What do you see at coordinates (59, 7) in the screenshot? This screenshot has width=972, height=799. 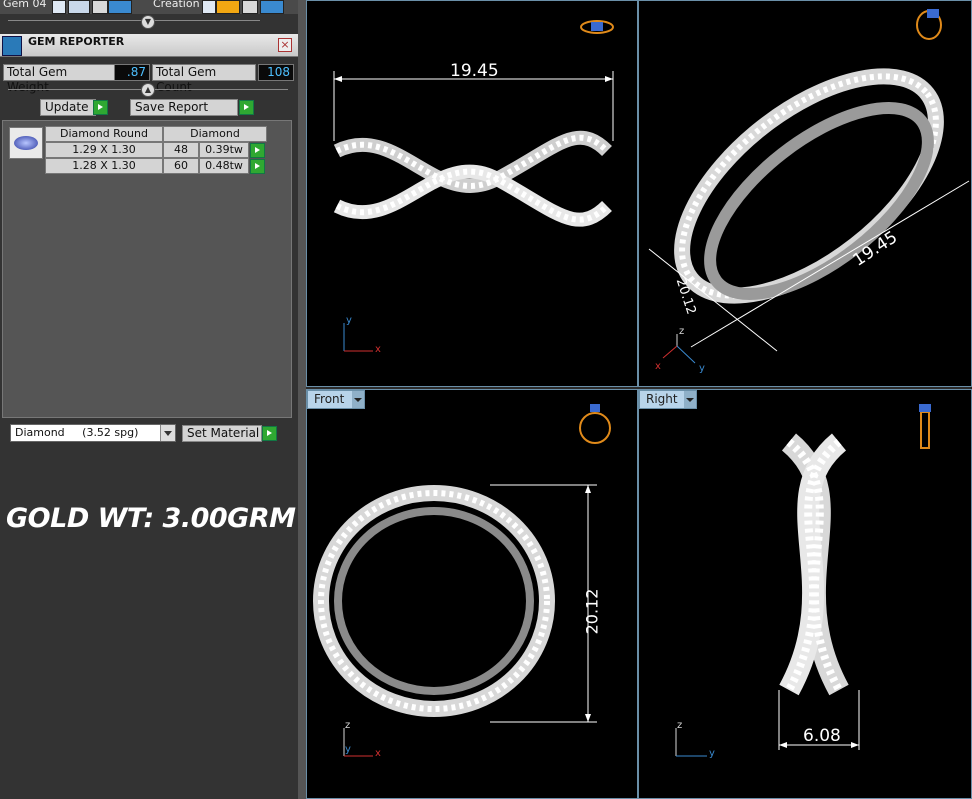 I see `gem-next-button` at bounding box center [59, 7].